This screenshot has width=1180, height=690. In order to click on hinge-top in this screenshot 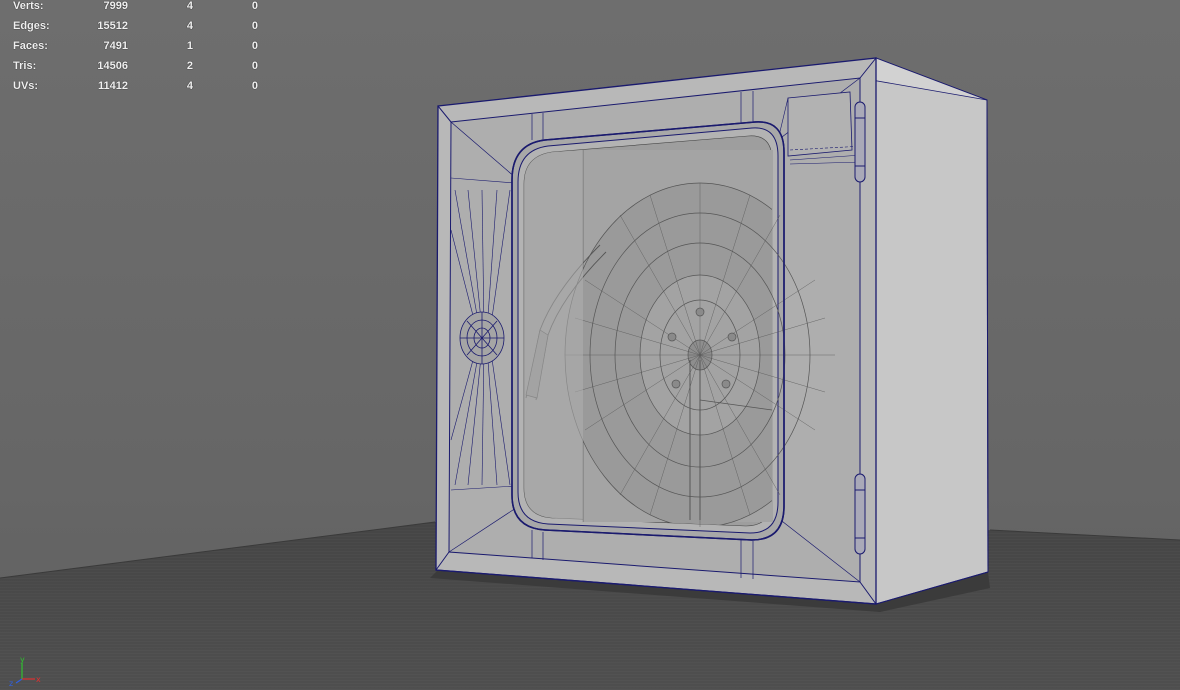, I will do `click(860, 142)`.